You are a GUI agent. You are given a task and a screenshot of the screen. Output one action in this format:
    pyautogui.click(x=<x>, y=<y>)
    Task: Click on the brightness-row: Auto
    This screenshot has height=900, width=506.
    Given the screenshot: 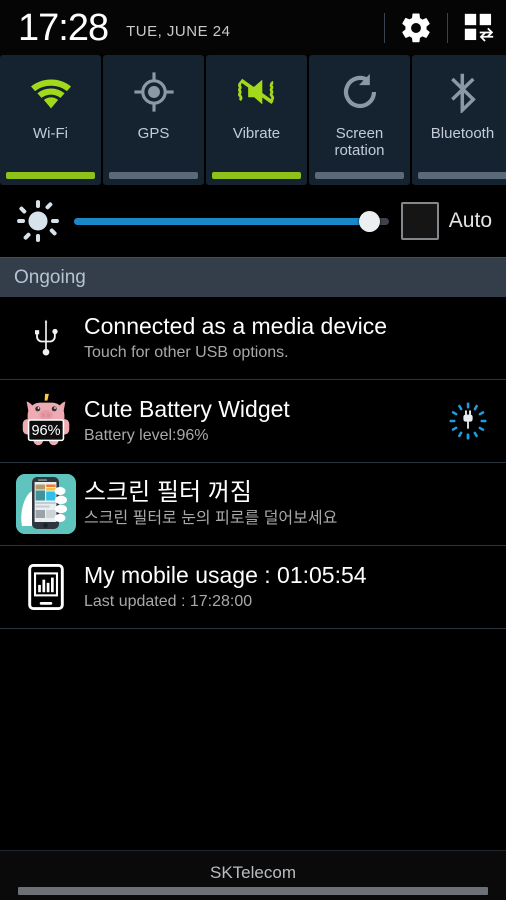 What is the action you would take?
    pyautogui.click(x=253, y=221)
    